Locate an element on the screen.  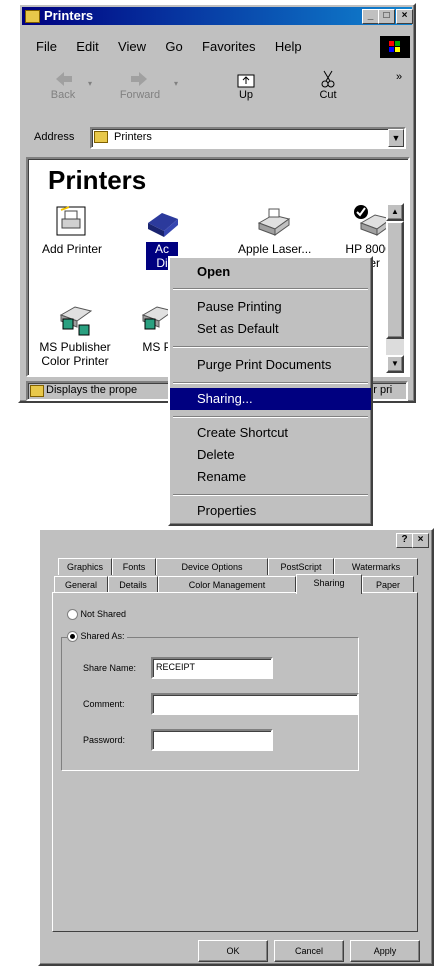
add-printer-icon is located at coordinates (71, 221).